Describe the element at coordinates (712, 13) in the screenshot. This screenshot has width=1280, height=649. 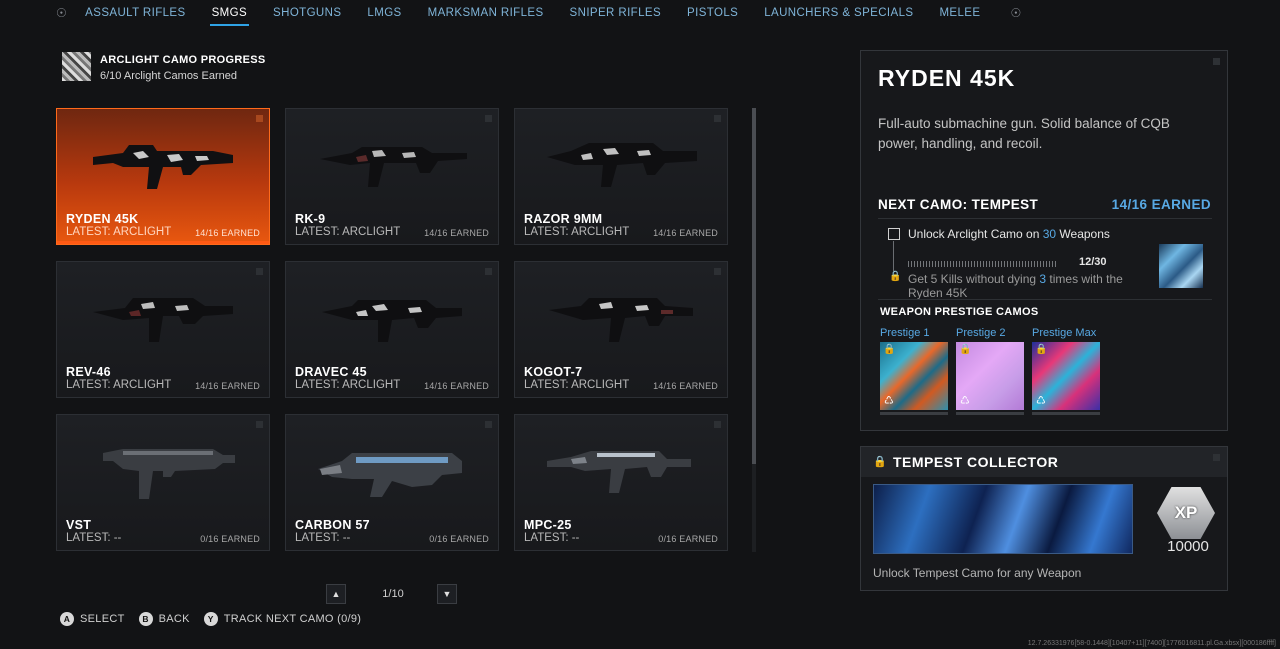
I see `tab-pistols: PISTOLS` at that location.